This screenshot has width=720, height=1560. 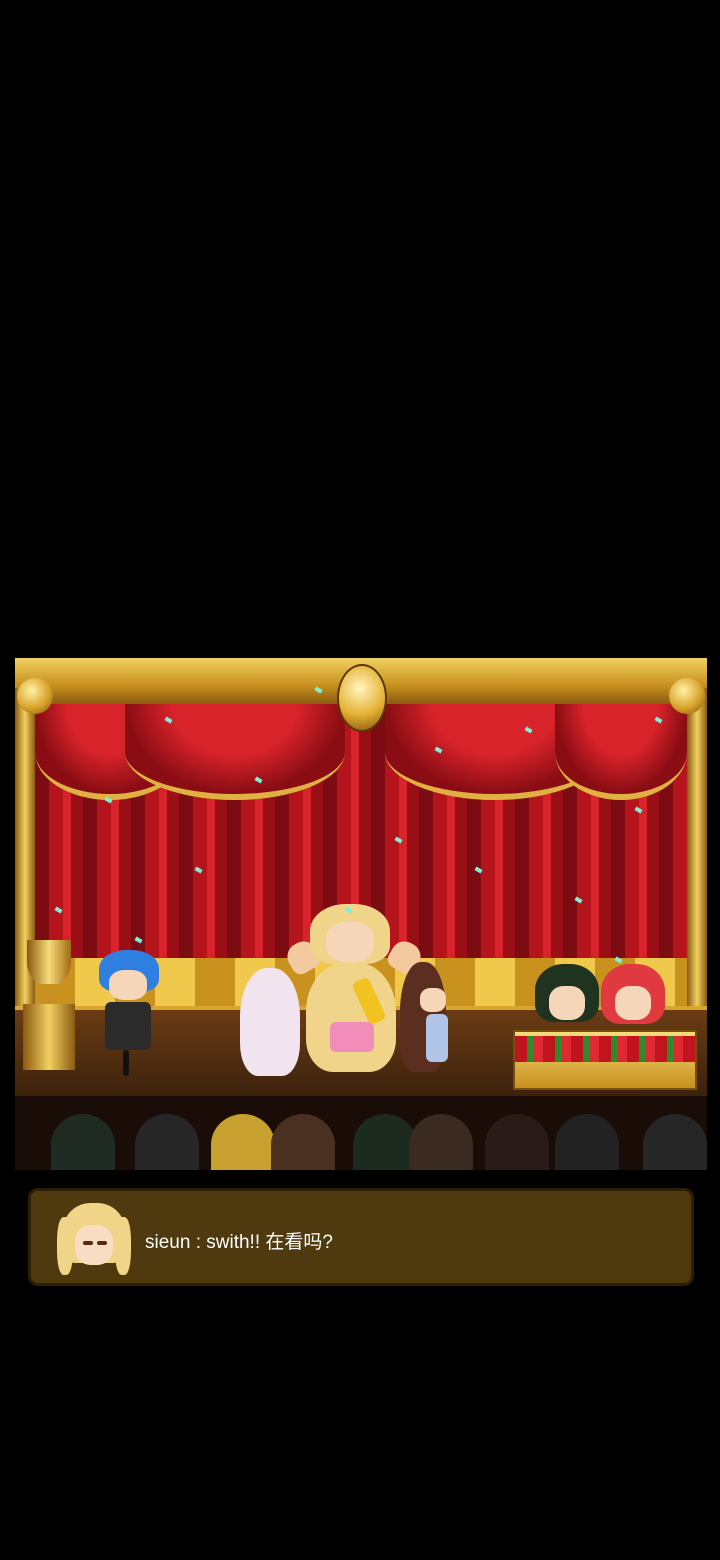 What do you see at coordinates (361, 1133) in the screenshot?
I see `audience` at bounding box center [361, 1133].